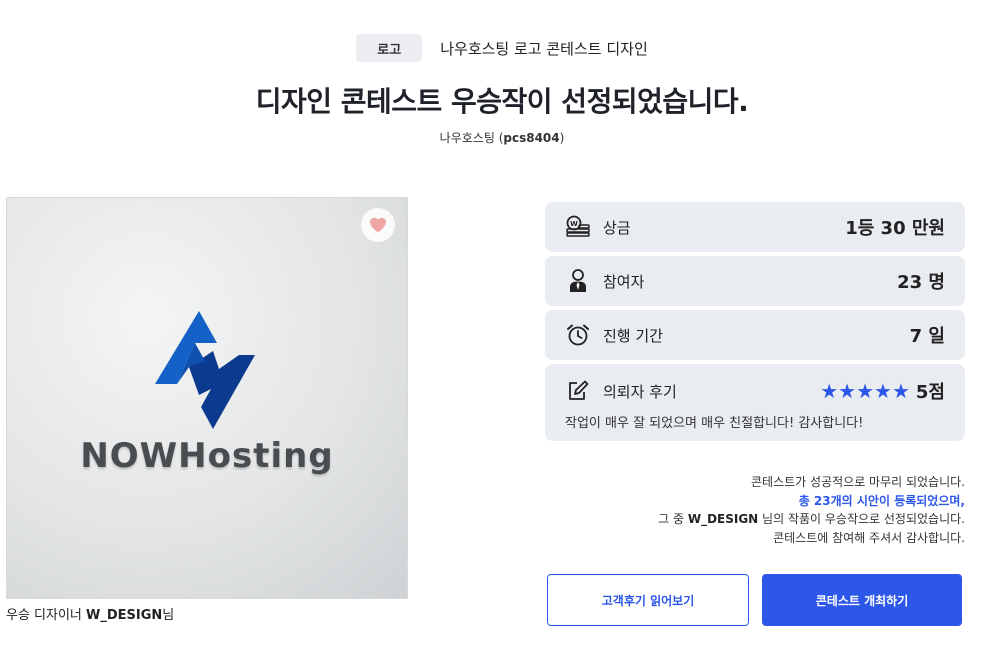 This screenshot has height=657, width=1004. I want to click on host-contest-button: 콘테스트 개최하기, so click(862, 600).